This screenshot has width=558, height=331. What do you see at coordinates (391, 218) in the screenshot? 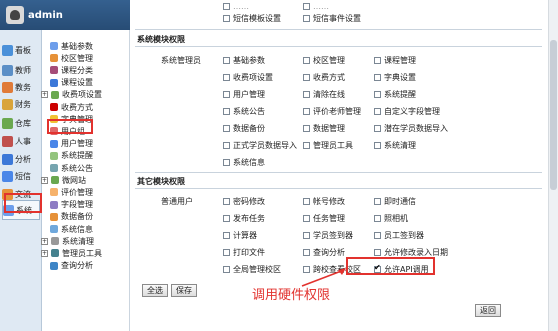
I see `permission-checkbox: 照相机` at bounding box center [391, 218].